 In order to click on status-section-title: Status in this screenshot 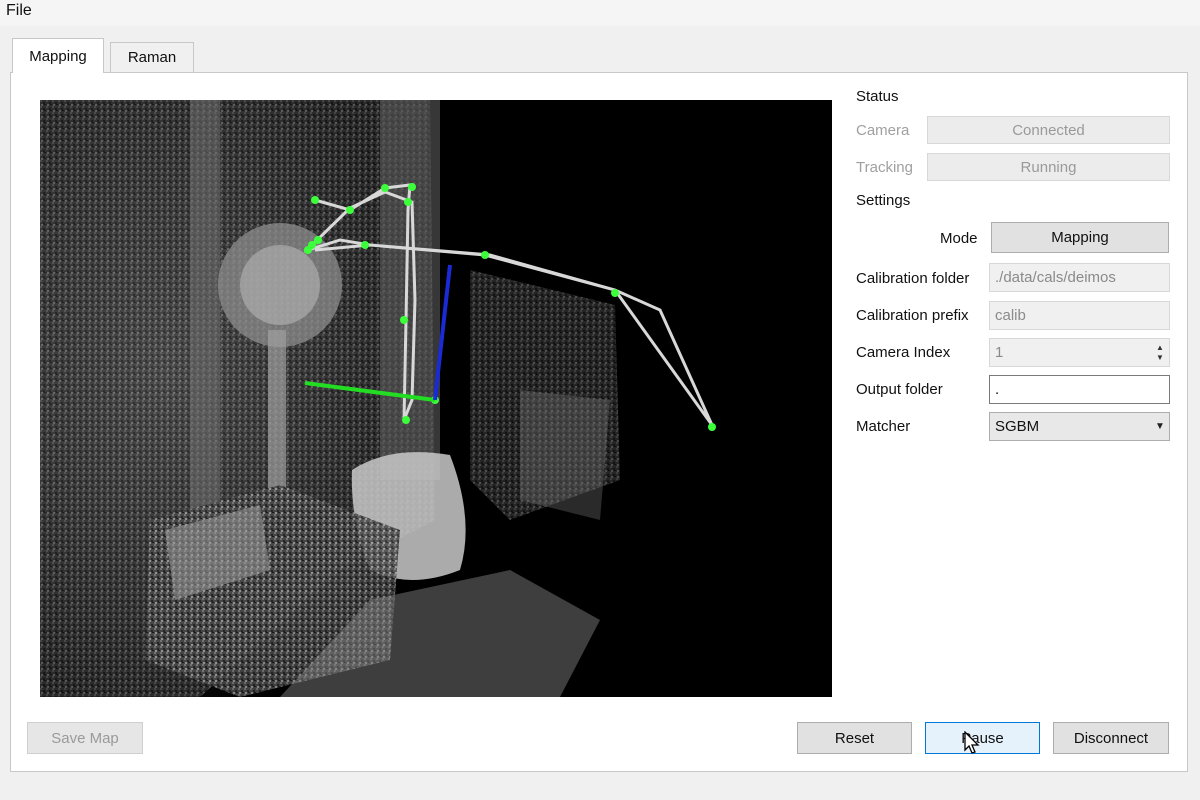, I will do `click(877, 96)`.